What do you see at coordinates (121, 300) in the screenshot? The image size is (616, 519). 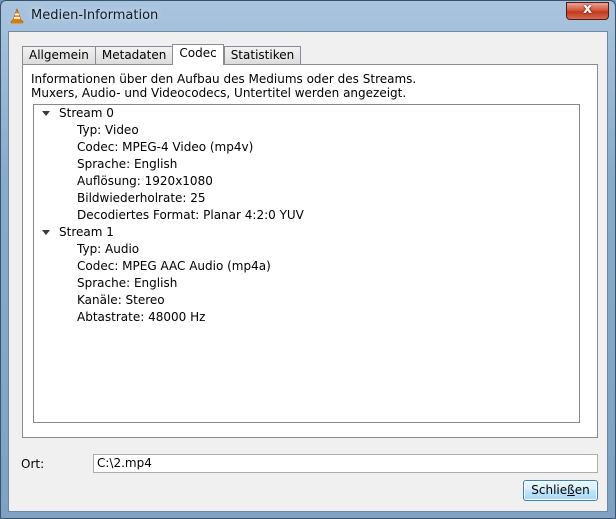 I see `tree-item: Kanäle: Stereo` at bounding box center [121, 300].